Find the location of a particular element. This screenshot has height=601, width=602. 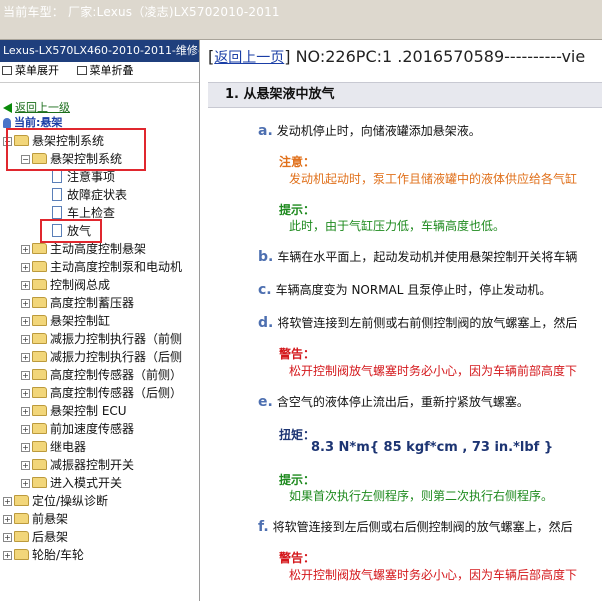

tree-folder-item: 继电器 is located at coordinates (59, 447).